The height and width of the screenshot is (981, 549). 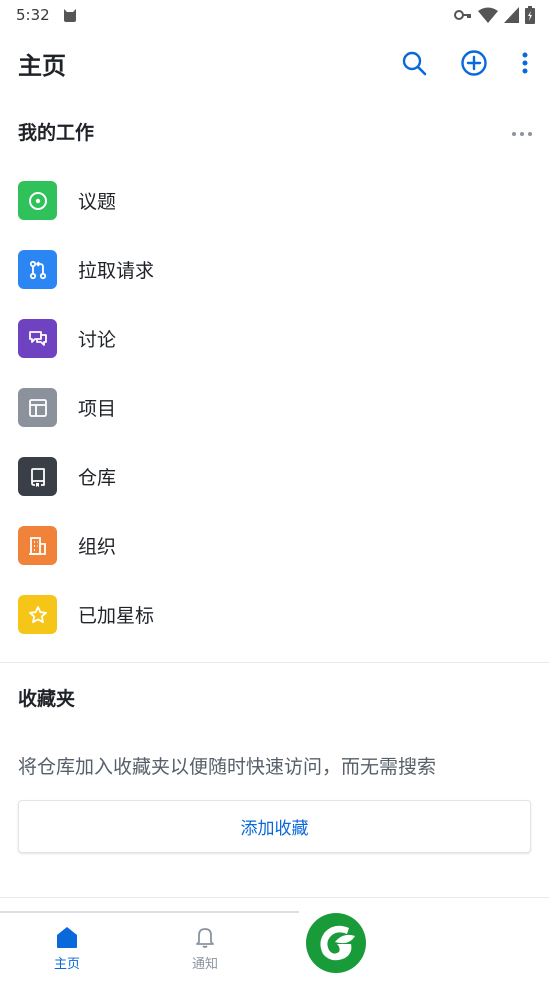 What do you see at coordinates (47, 698) in the screenshot?
I see `favorites-title: 收藏夹` at bounding box center [47, 698].